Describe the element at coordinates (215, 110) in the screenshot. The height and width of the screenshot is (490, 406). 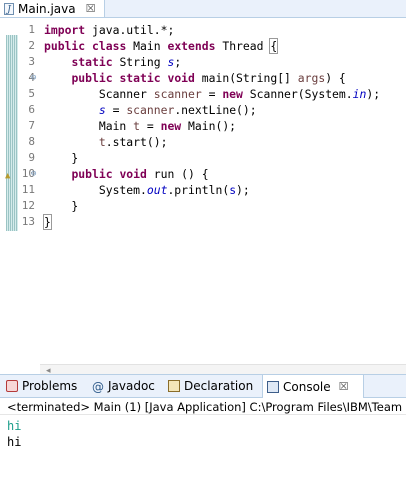
I see `code-token: .nextLine();` at that location.